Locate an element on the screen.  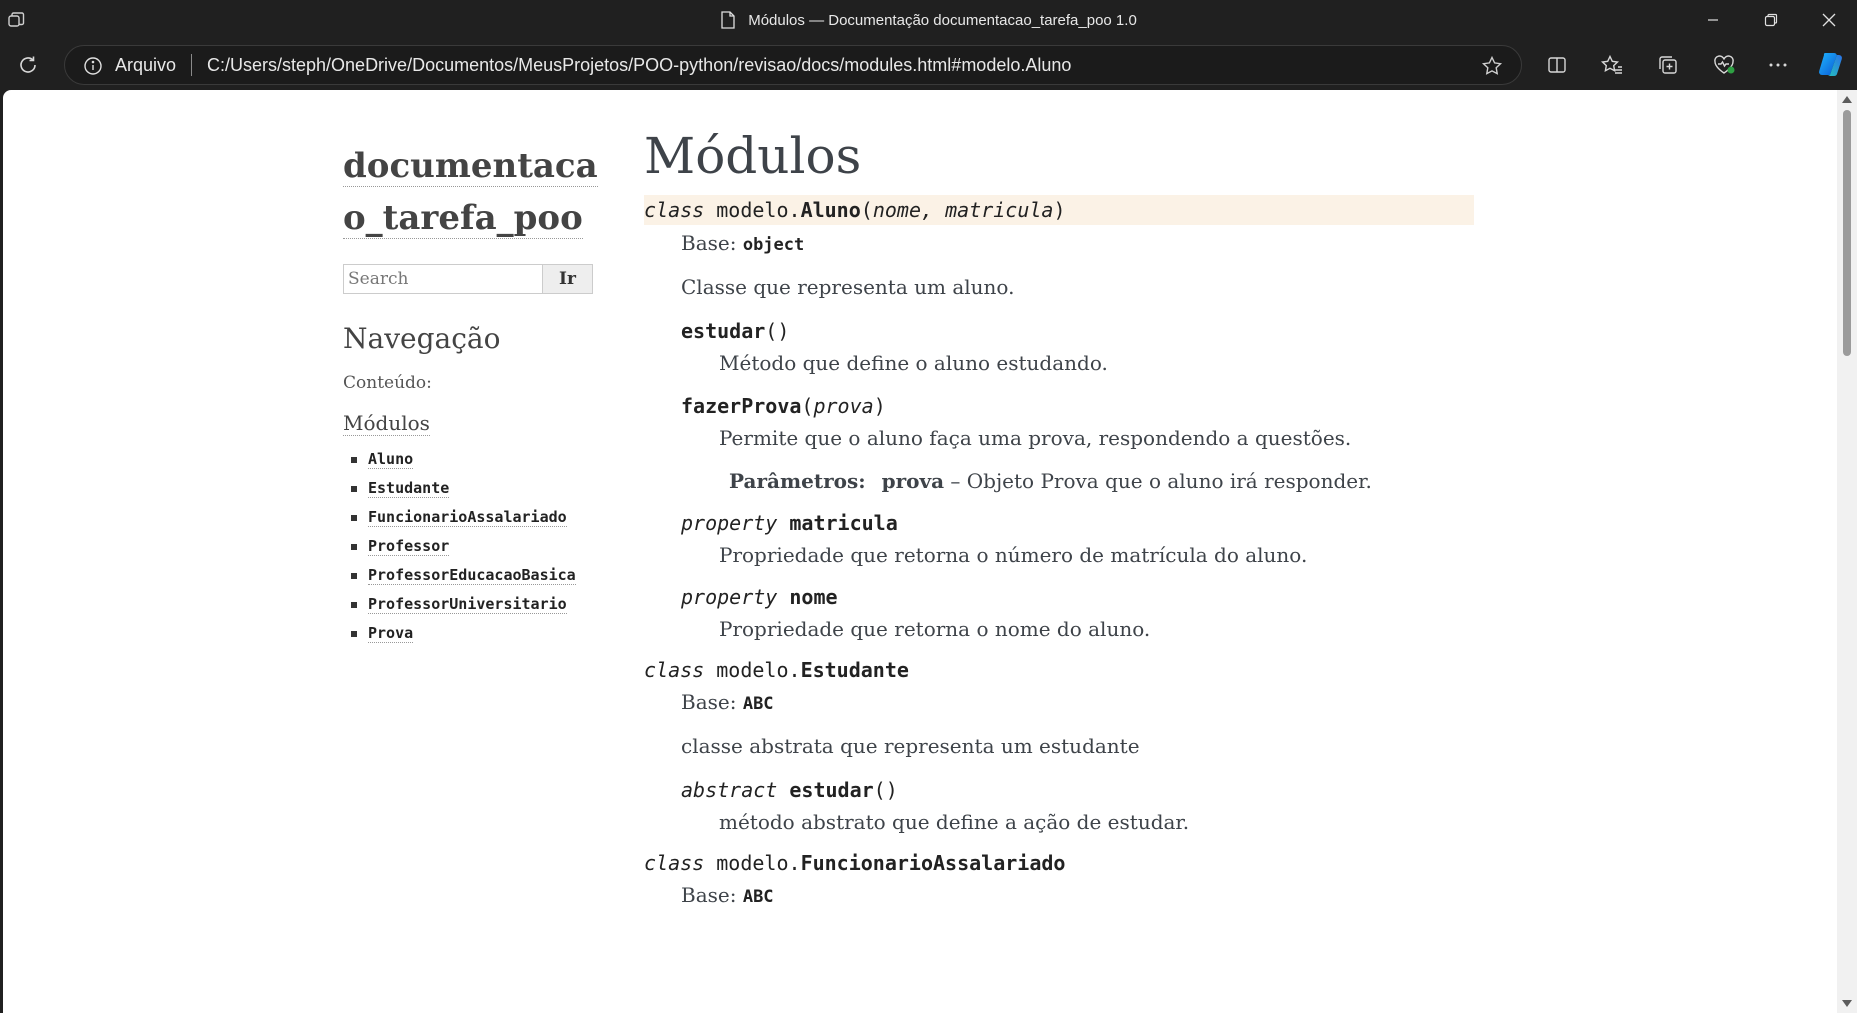
scheme-label: Arquivo is located at coordinates (146, 65).